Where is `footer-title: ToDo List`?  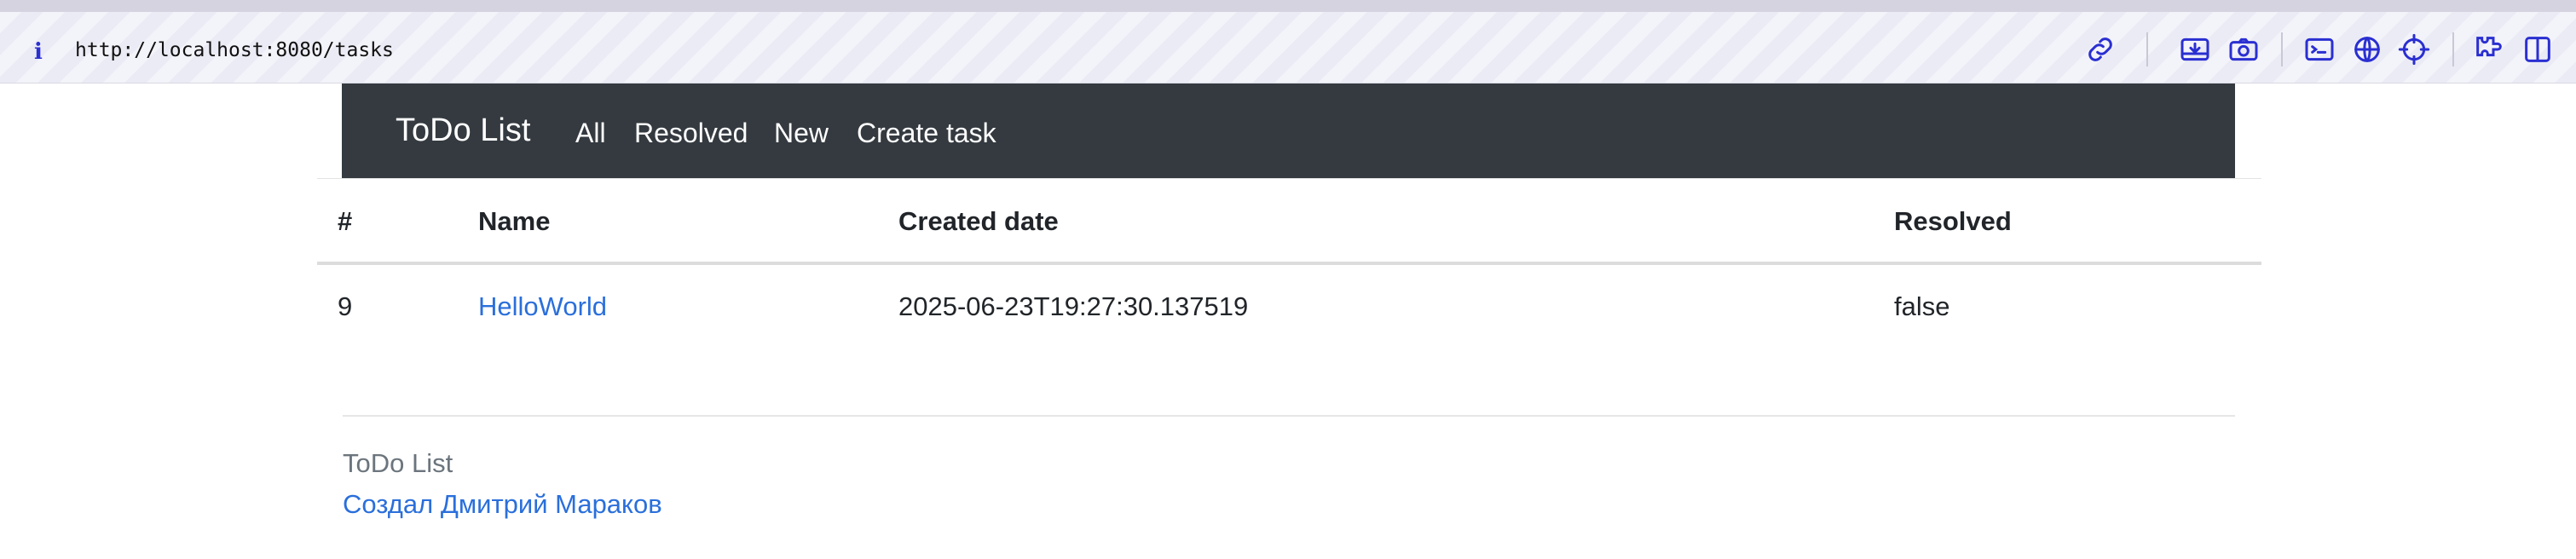 footer-title: ToDo List is located at coordinates (398, 463).